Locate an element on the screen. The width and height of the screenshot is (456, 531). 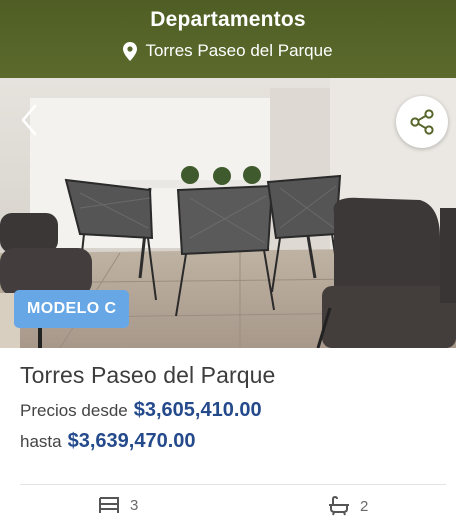
price-to-label: hasta is located at coordinates (41, 441).